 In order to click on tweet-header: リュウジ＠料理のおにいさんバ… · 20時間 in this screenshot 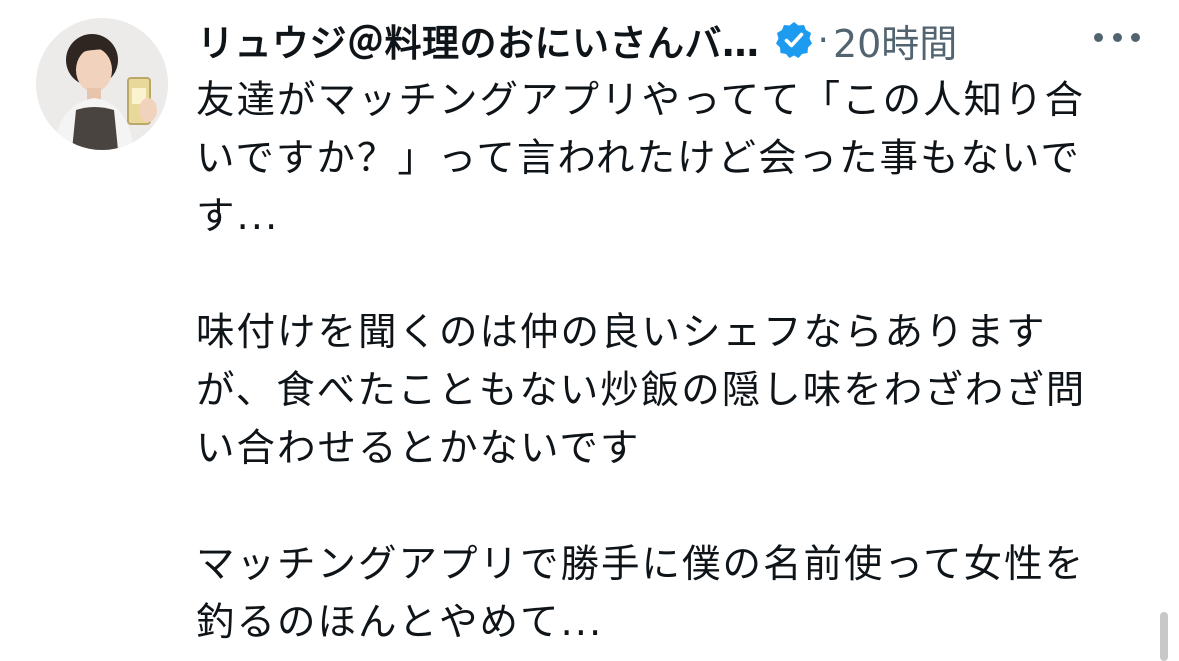, I will do `click(577, 40)`.